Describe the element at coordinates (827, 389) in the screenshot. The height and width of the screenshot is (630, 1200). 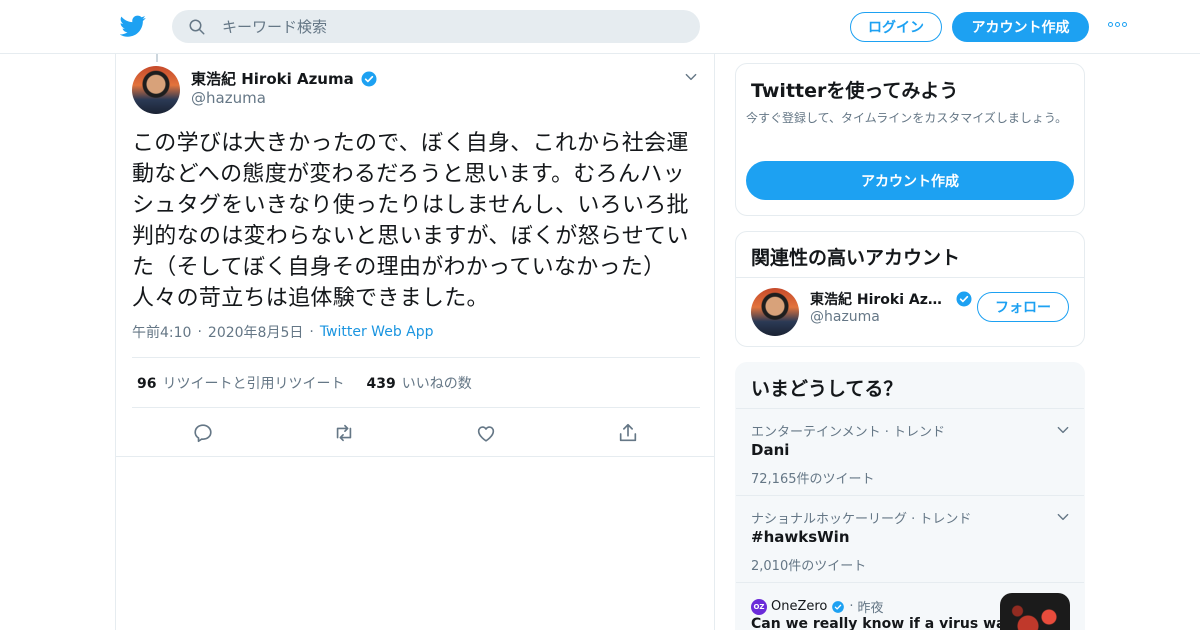
I see `trends-title: いまどうしてる？` at that location.